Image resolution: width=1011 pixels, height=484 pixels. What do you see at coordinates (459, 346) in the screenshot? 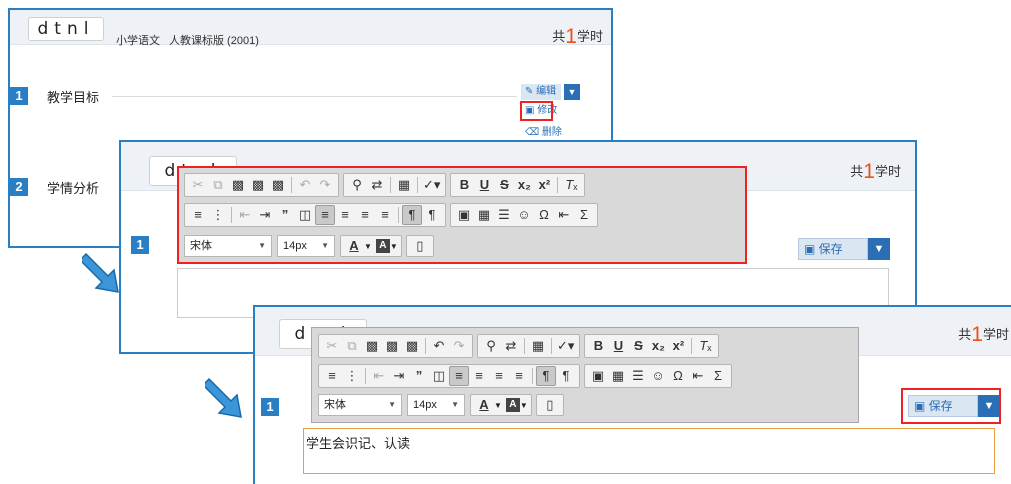
I see `redo-icon: ↷` at bounding box center [459, 346].